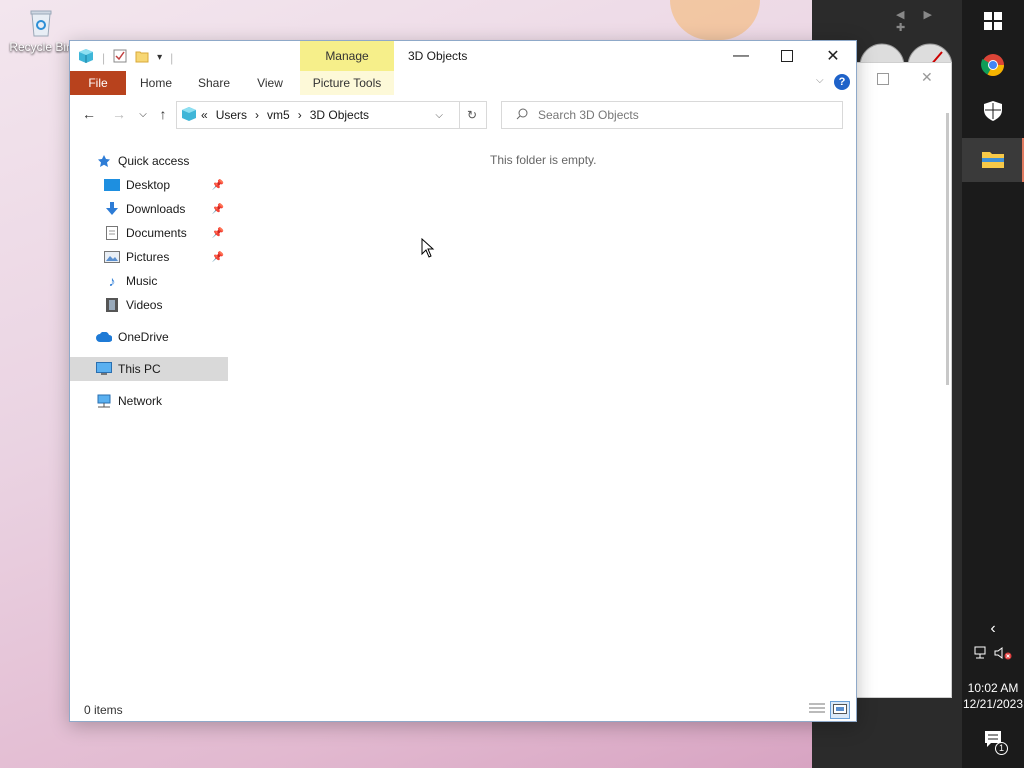 The image size is (1024, 768). What do you see at coordinates (143, 337) in the screenshot?
I see `sidebar-label: OneDrive` at bounding box center [143, 337].